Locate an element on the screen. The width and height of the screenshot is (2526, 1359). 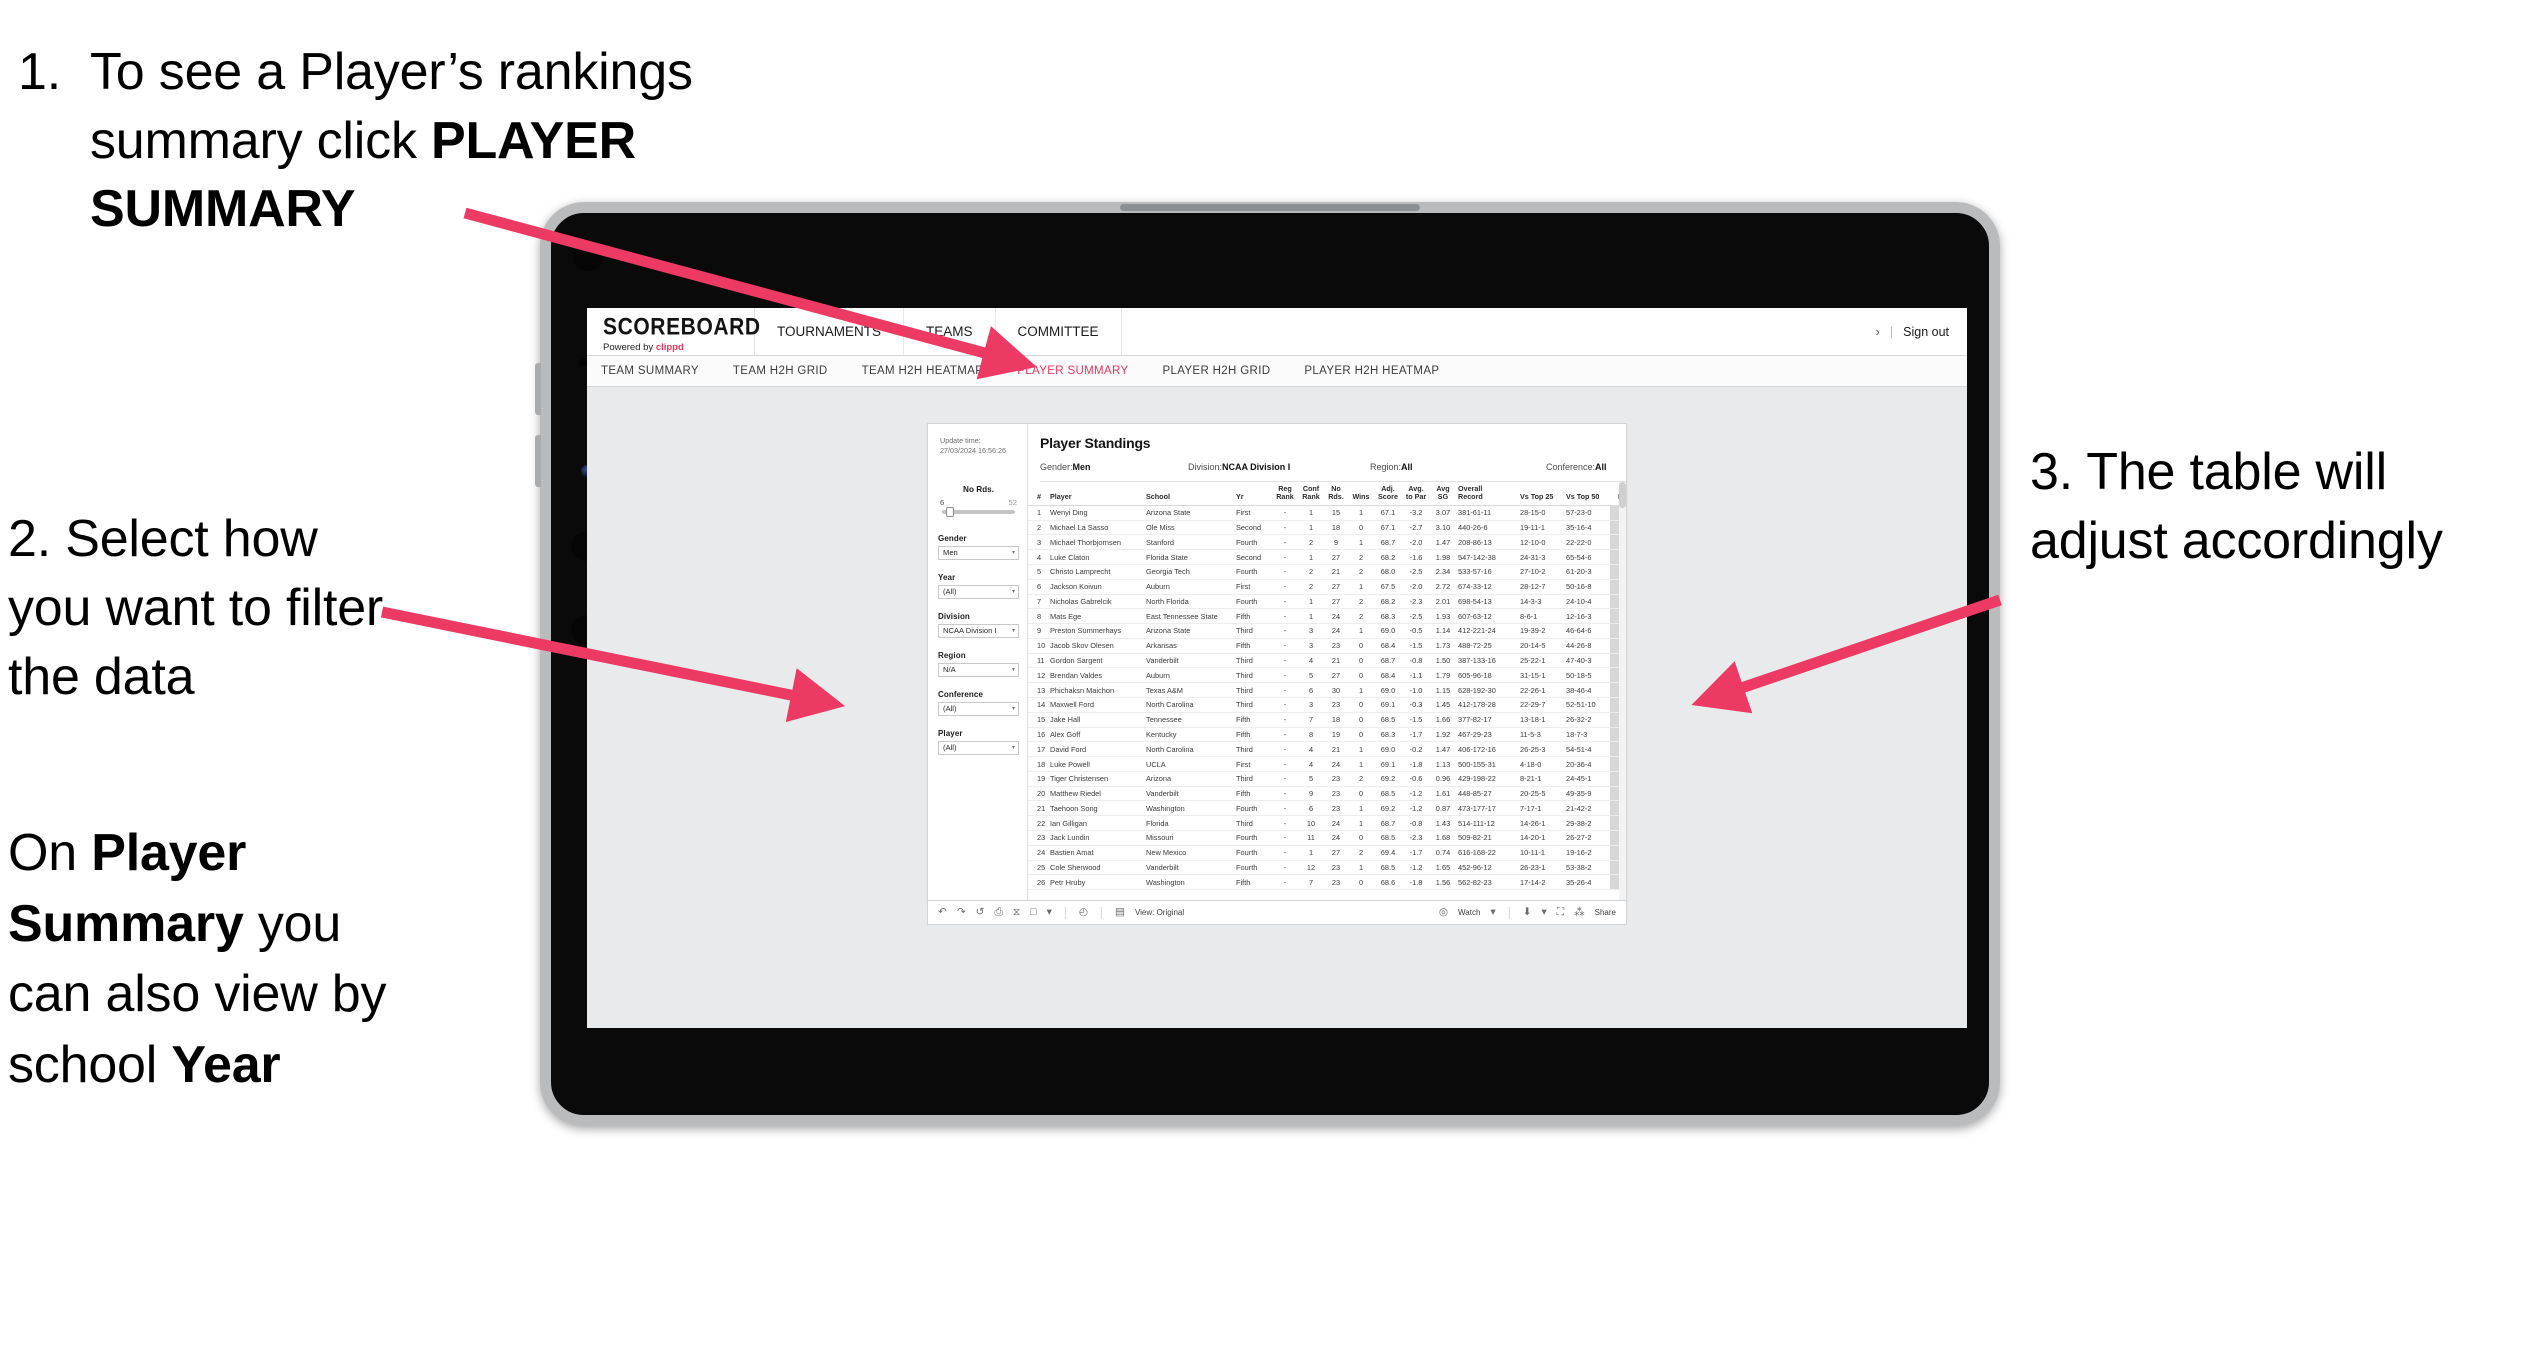
col-rank: # is located at coordinates (1038, 494).